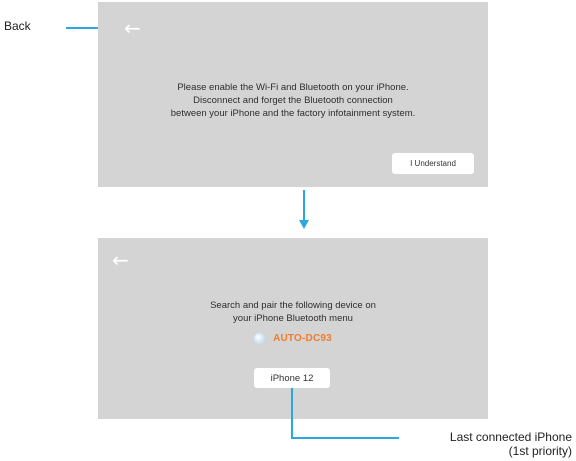 The image size is (576, 461). Describe the element at coordinates (293, 318) in the screenshot. I see `message-line: your iPhone Bluetooth menu` at that location.